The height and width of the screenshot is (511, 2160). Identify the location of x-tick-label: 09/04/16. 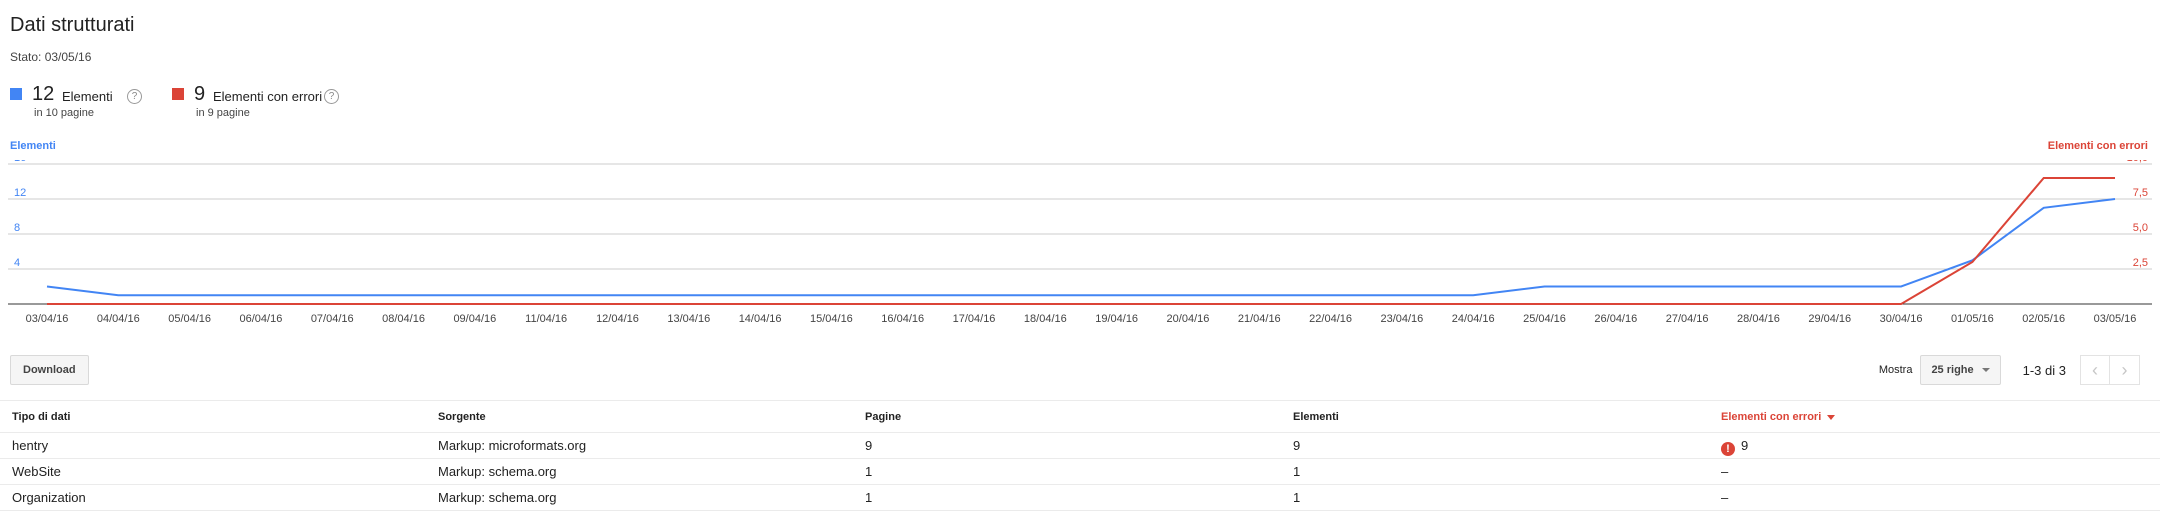
(474, 319).